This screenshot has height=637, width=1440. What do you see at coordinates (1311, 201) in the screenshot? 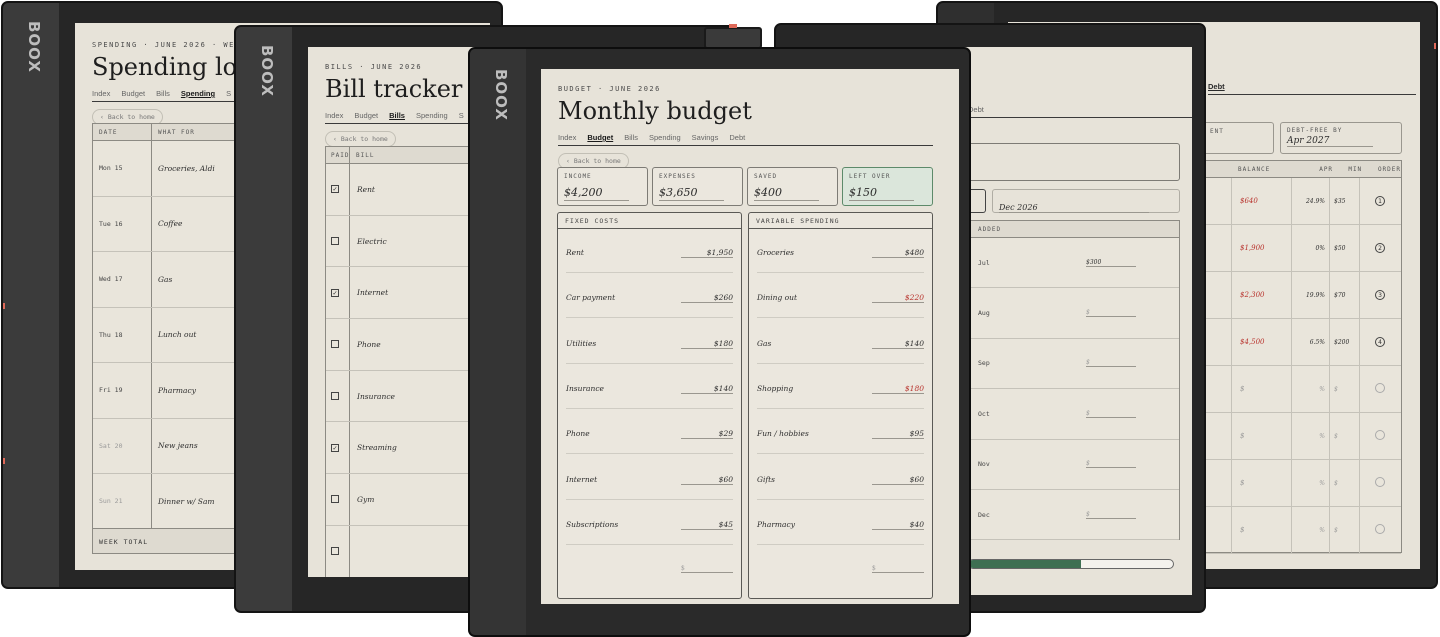
I see `row-apr: 24.9%` at bounding box center [1311, 201].